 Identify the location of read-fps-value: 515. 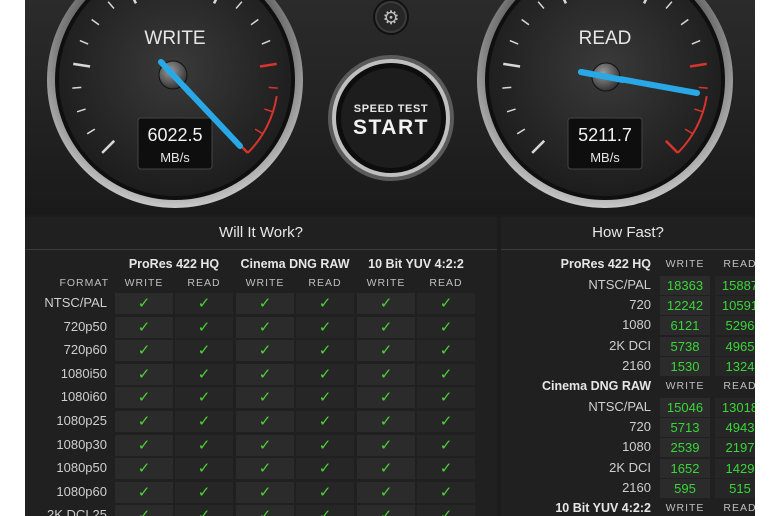
(735, 488).